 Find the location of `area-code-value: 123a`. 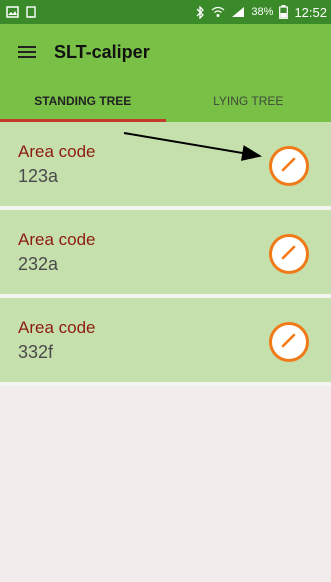

area-code-value: 123a is located at coordinates (38, 176).